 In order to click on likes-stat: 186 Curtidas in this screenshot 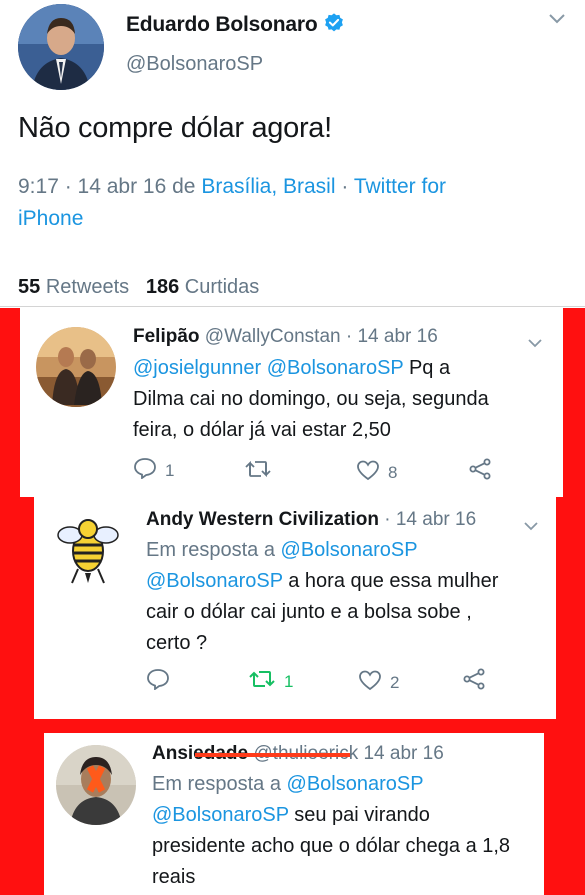, I will do `click(202, 287)`.